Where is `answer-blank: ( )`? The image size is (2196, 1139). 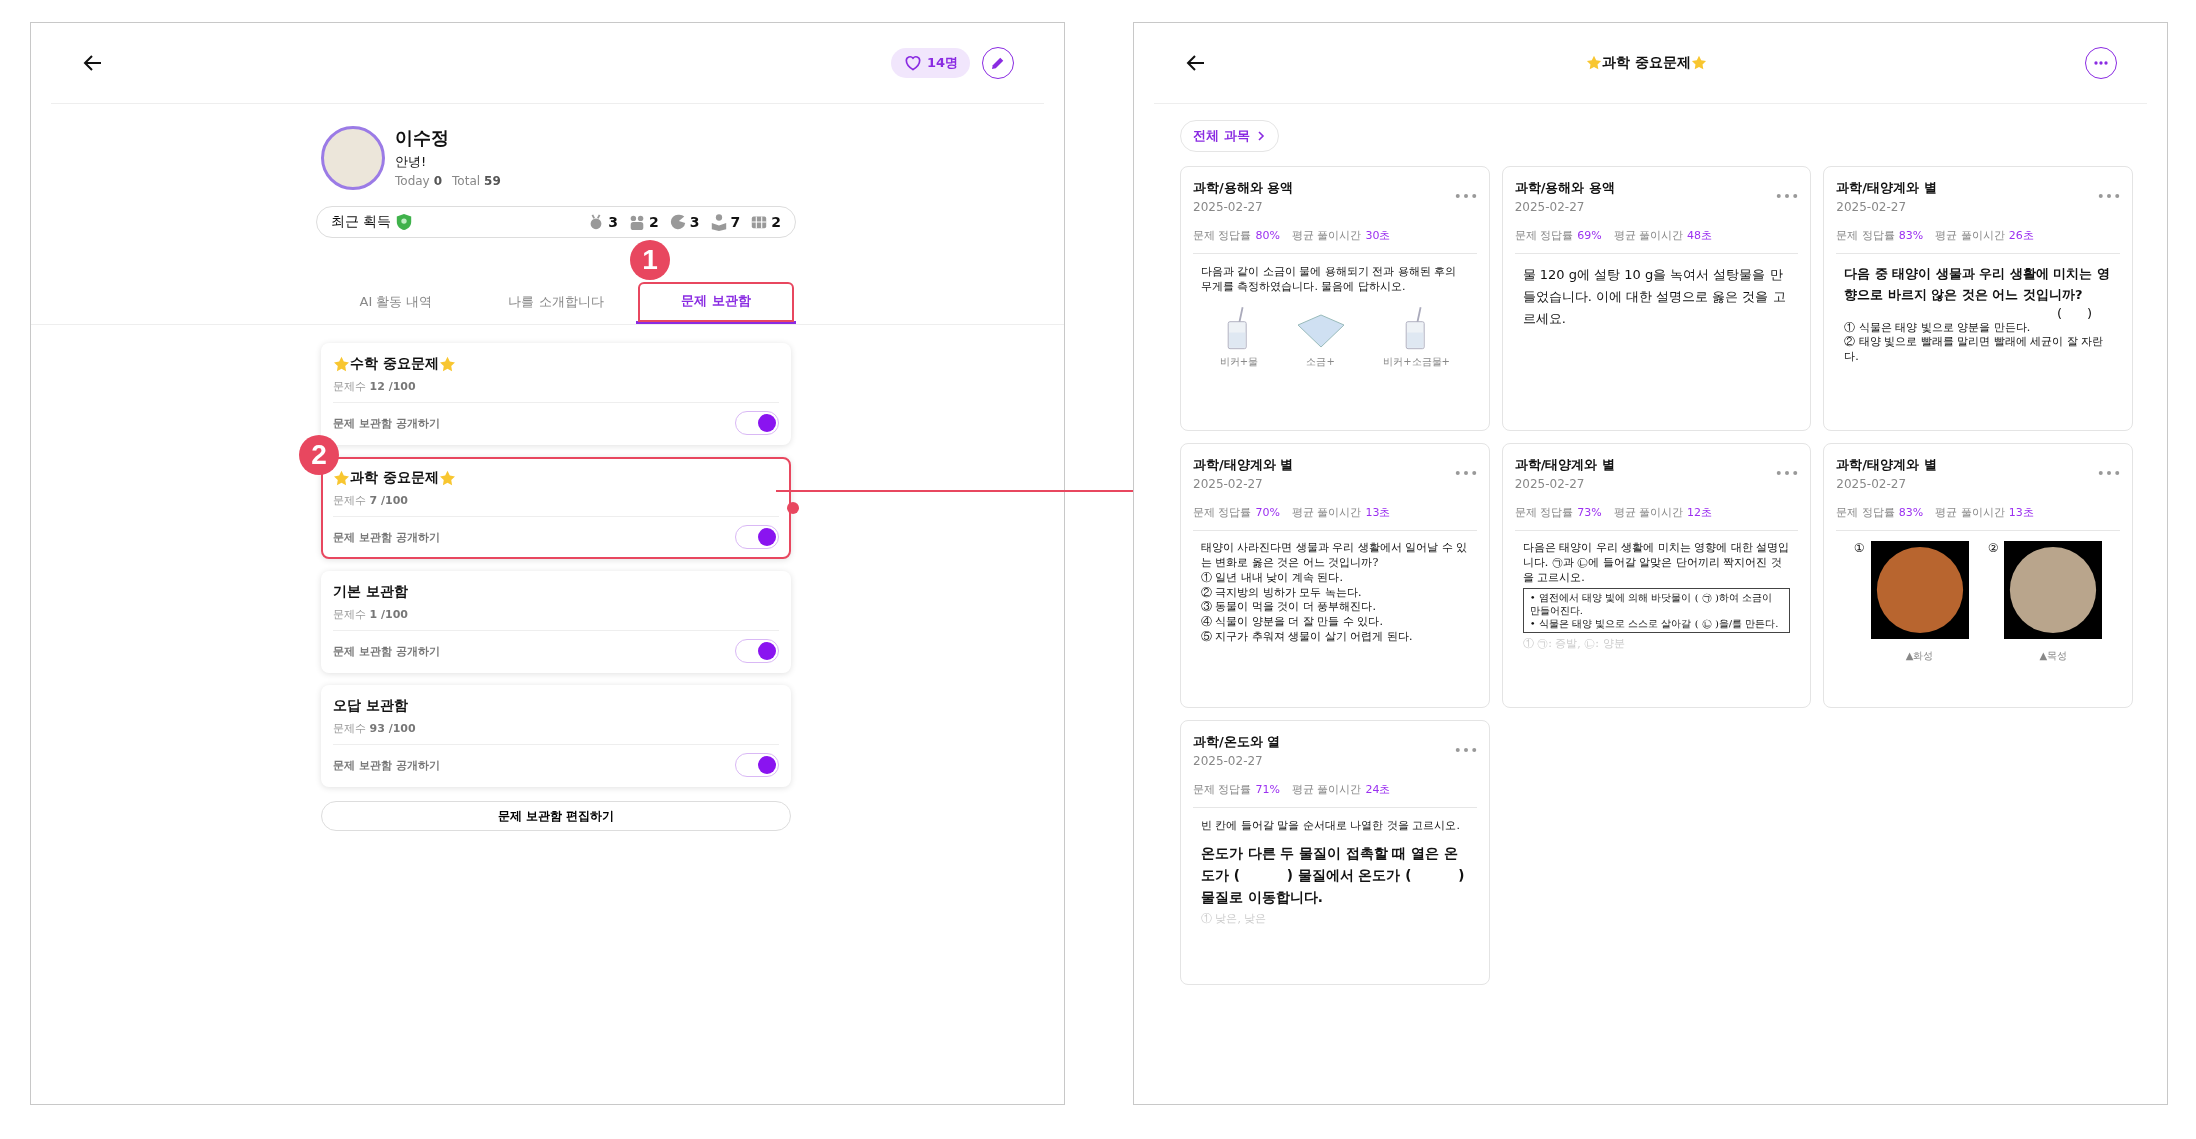
answer-blank: ( ) is located at coordinates (2074, 313).